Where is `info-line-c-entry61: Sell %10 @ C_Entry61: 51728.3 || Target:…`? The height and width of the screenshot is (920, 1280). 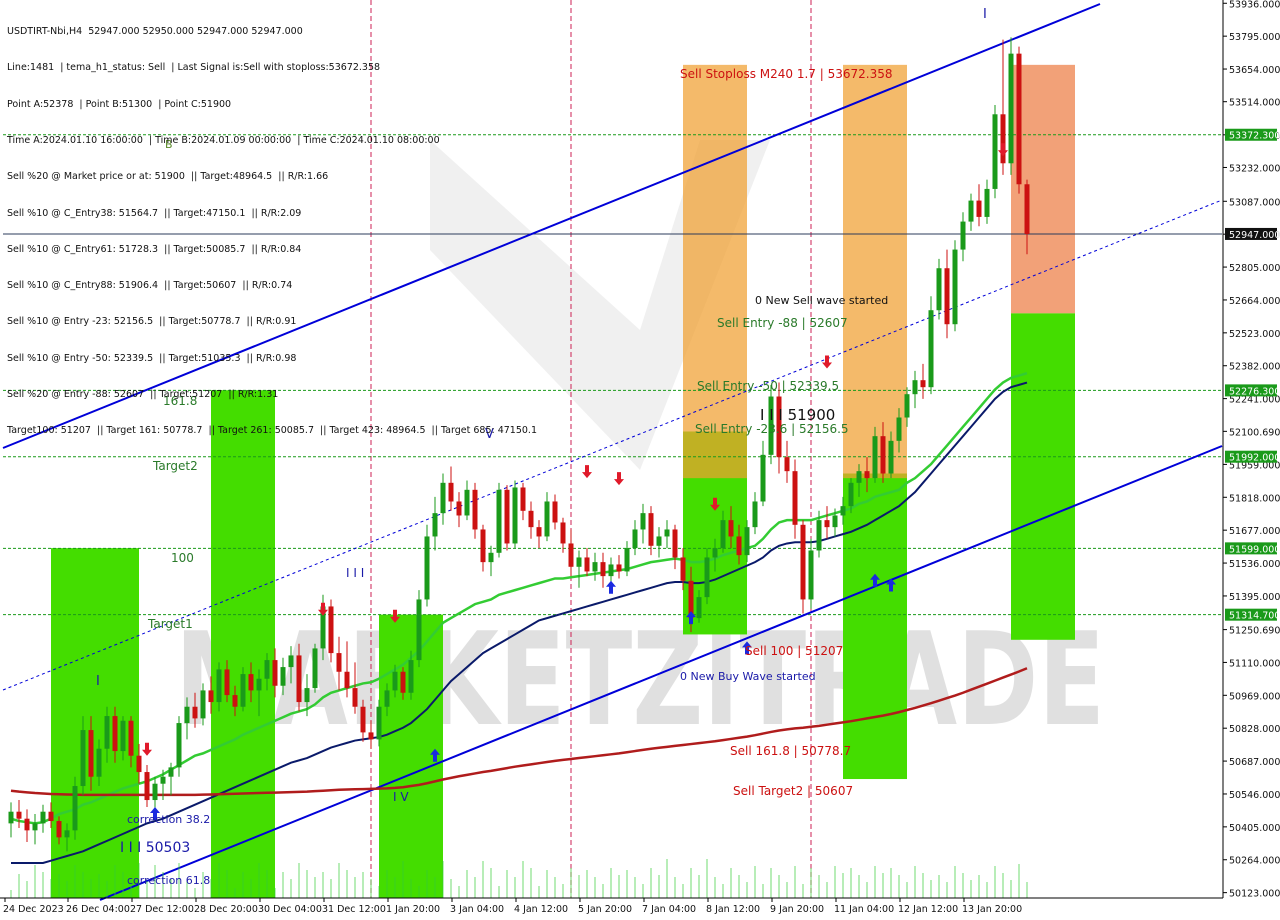 info-line-c-entry61: Sell %10 @ C_Entry61: 51728.3 || Target:… is located at coordinates (154, 249).